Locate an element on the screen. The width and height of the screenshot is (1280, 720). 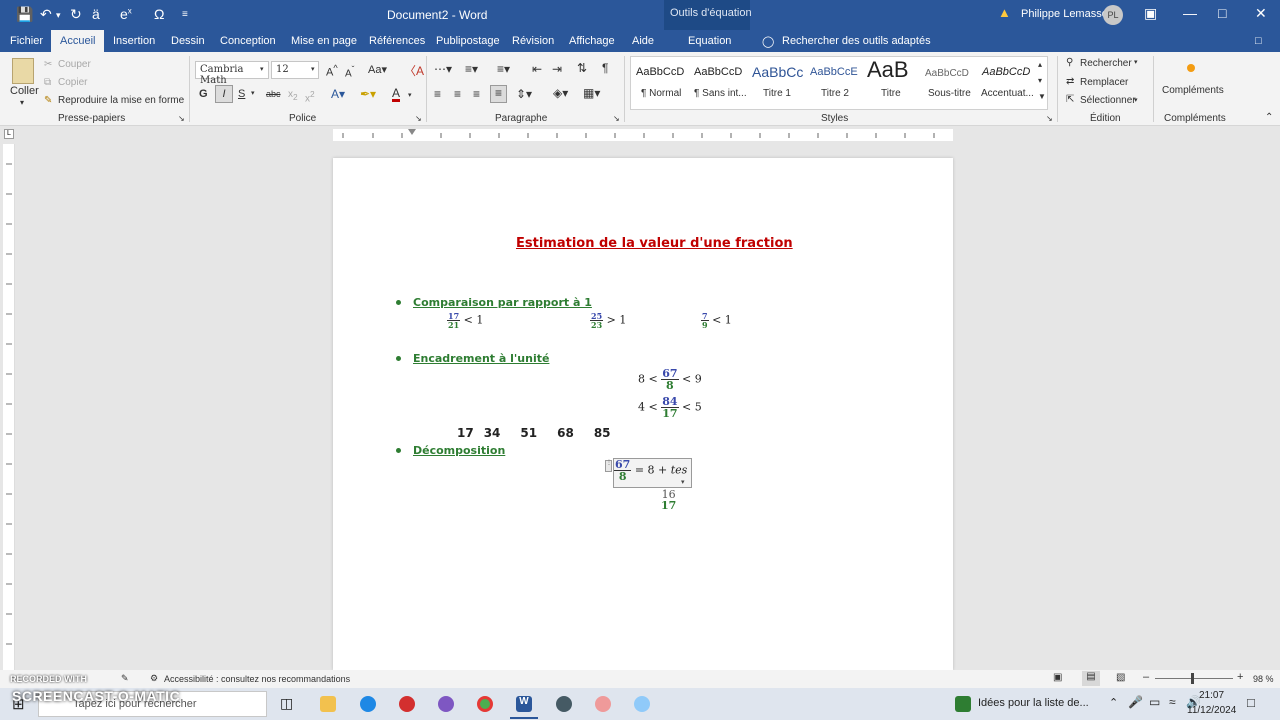
word-icon: W is located at coordinates (524, 704).